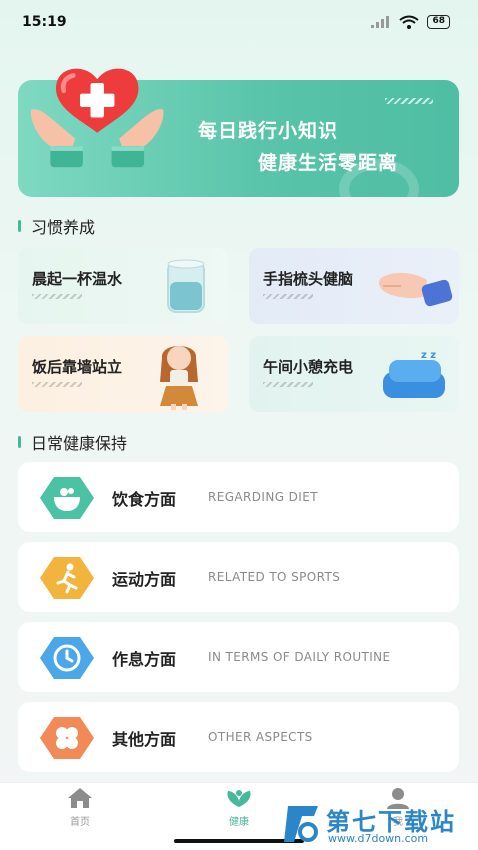  I want to click on watermark-url: www.d7down.com, so click(378, 838).